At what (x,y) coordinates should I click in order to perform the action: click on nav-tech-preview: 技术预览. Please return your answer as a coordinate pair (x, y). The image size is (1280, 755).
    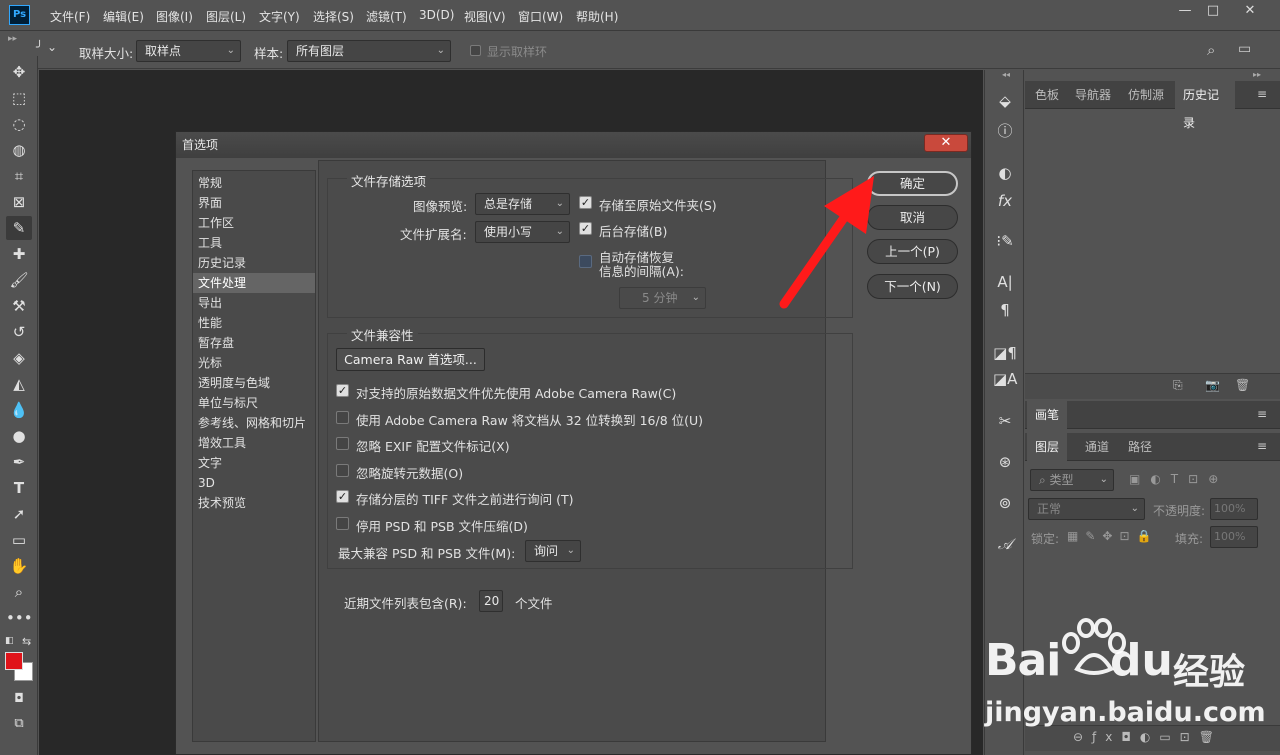
    Looking at the image, I should click on (254, 503).